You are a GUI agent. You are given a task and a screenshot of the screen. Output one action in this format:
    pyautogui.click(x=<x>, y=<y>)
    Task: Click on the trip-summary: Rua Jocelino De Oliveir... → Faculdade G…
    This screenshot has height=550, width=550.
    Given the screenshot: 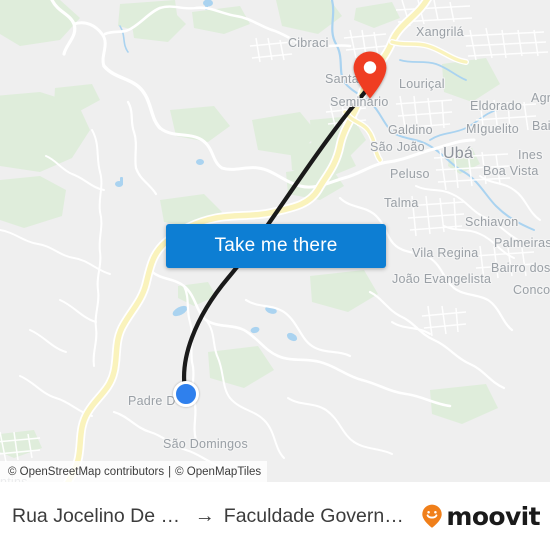 What is the action you would take?
    pyautogui.click(x=211, y=516)
    